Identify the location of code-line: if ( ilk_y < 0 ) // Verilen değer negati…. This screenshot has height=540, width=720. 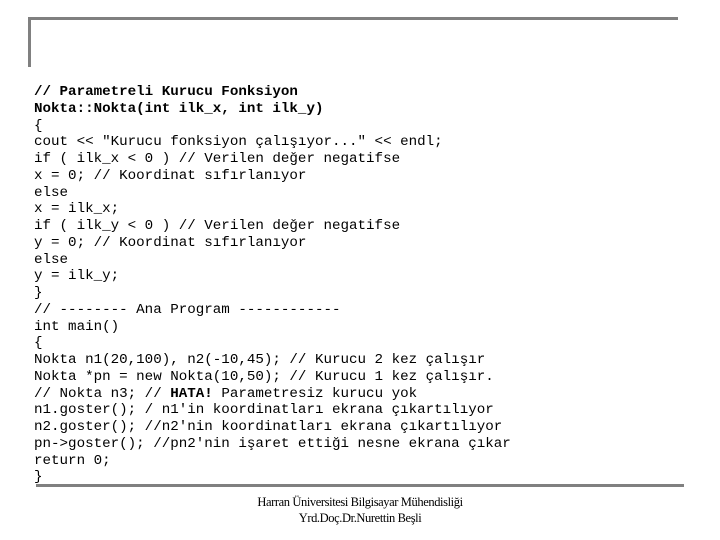
(272, 226).